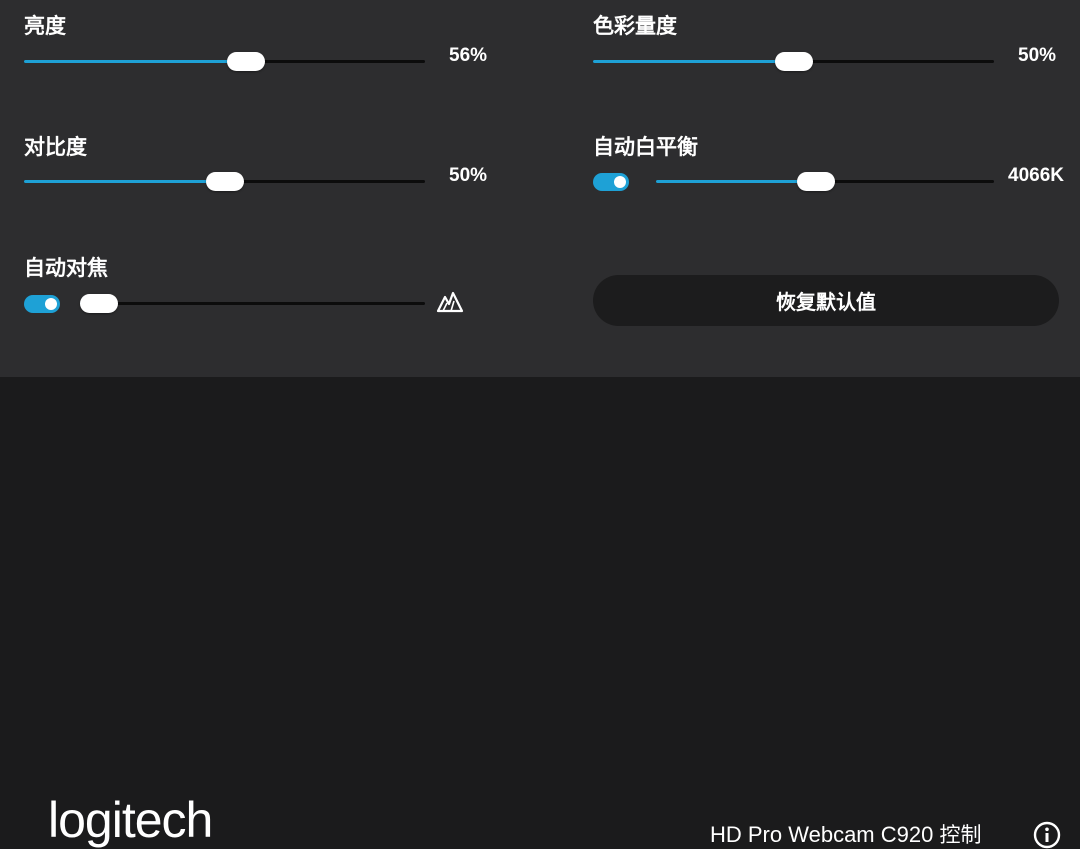  What do you see at coordinates (635, 26) in the screenshot?
I see `saturation-label: 色彩量度` at bounding box center [635, 26].